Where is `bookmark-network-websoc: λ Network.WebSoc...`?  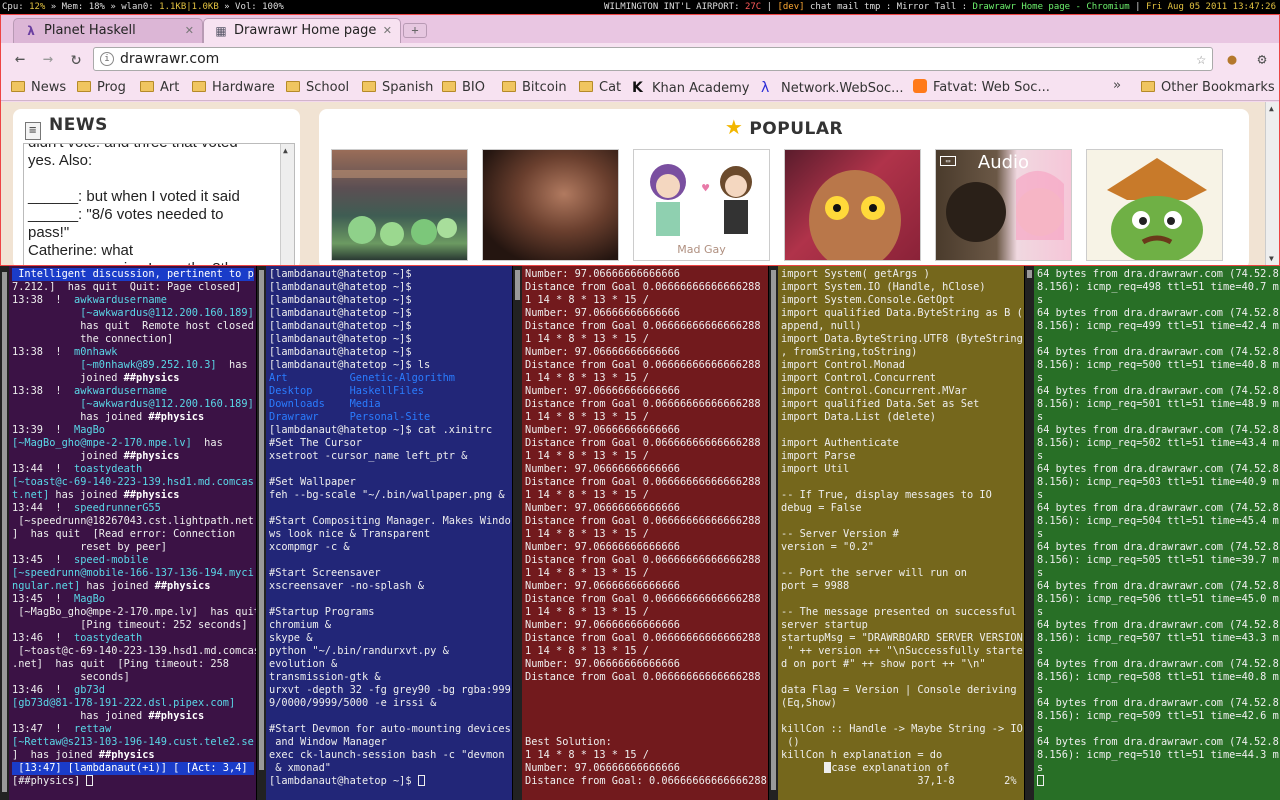 bookmark-network-websoc: λ Network.WebSoc... is located at coordinates (832, 88).